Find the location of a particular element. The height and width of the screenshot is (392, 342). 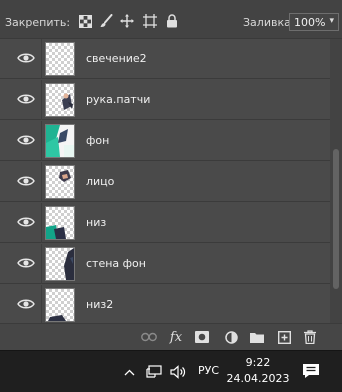

layer-name: рука.патчи is located at coordinates (118, 99).